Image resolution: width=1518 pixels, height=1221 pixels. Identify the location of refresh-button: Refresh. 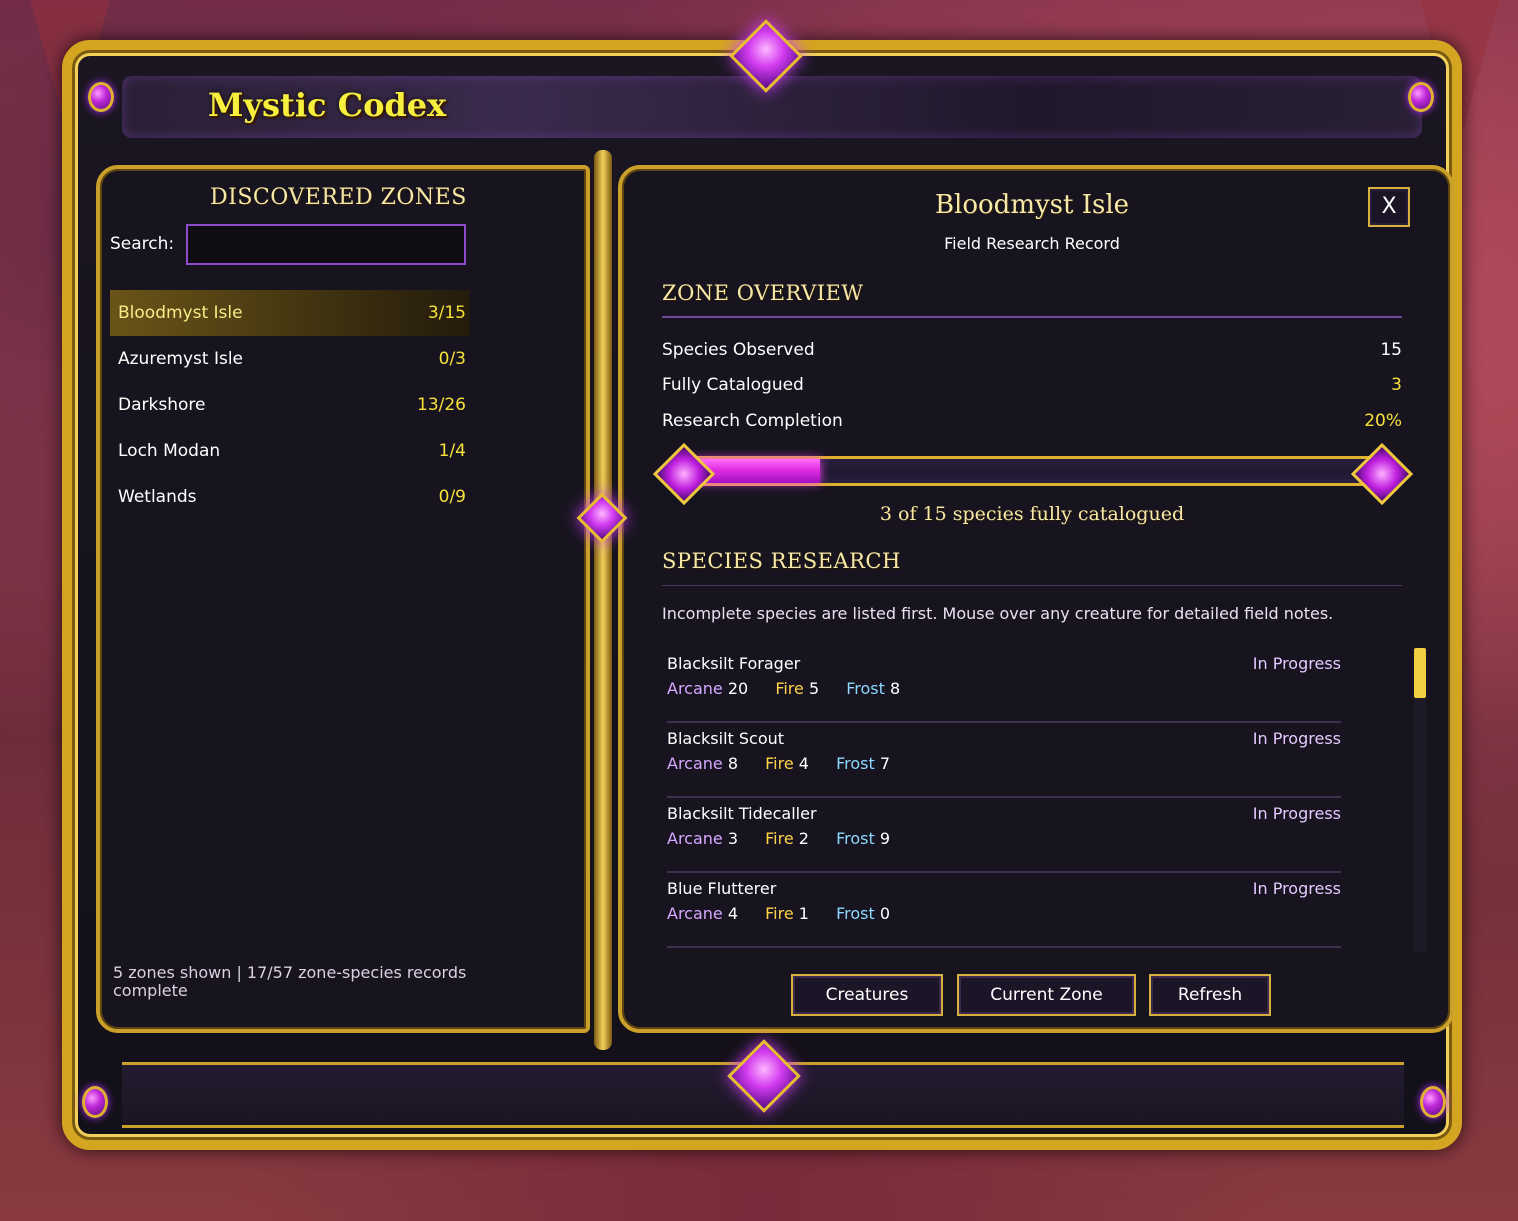
(1210, 995).